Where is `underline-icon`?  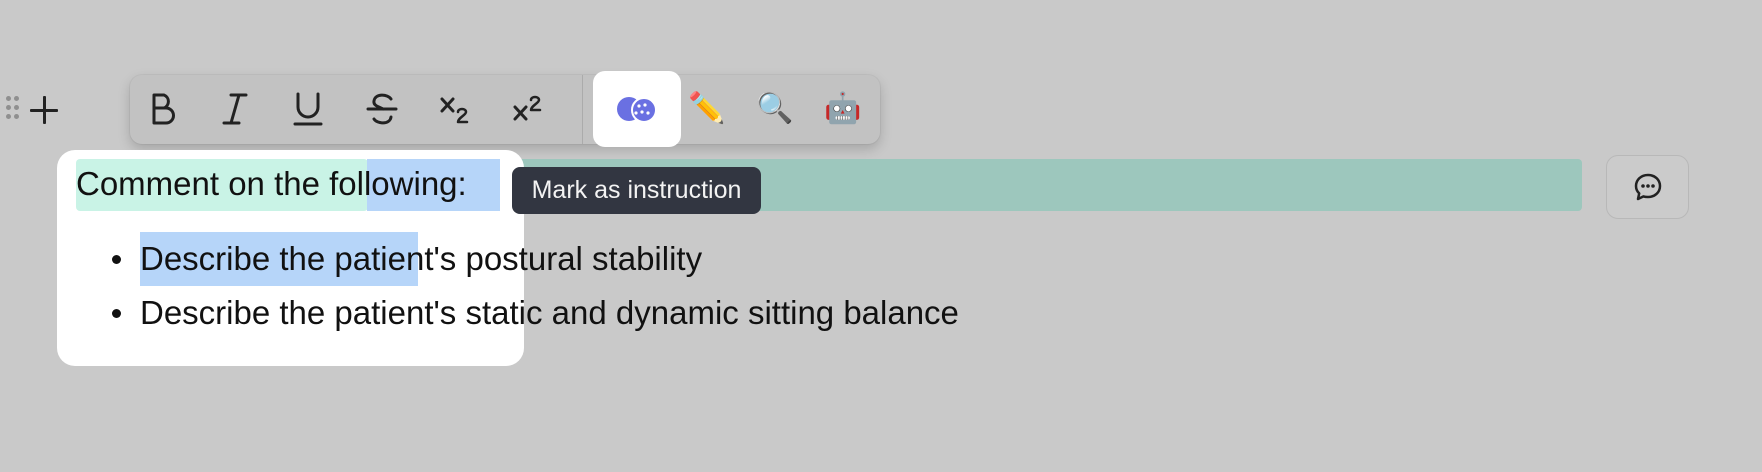 underline-icon is located at coordinates (308, 109).